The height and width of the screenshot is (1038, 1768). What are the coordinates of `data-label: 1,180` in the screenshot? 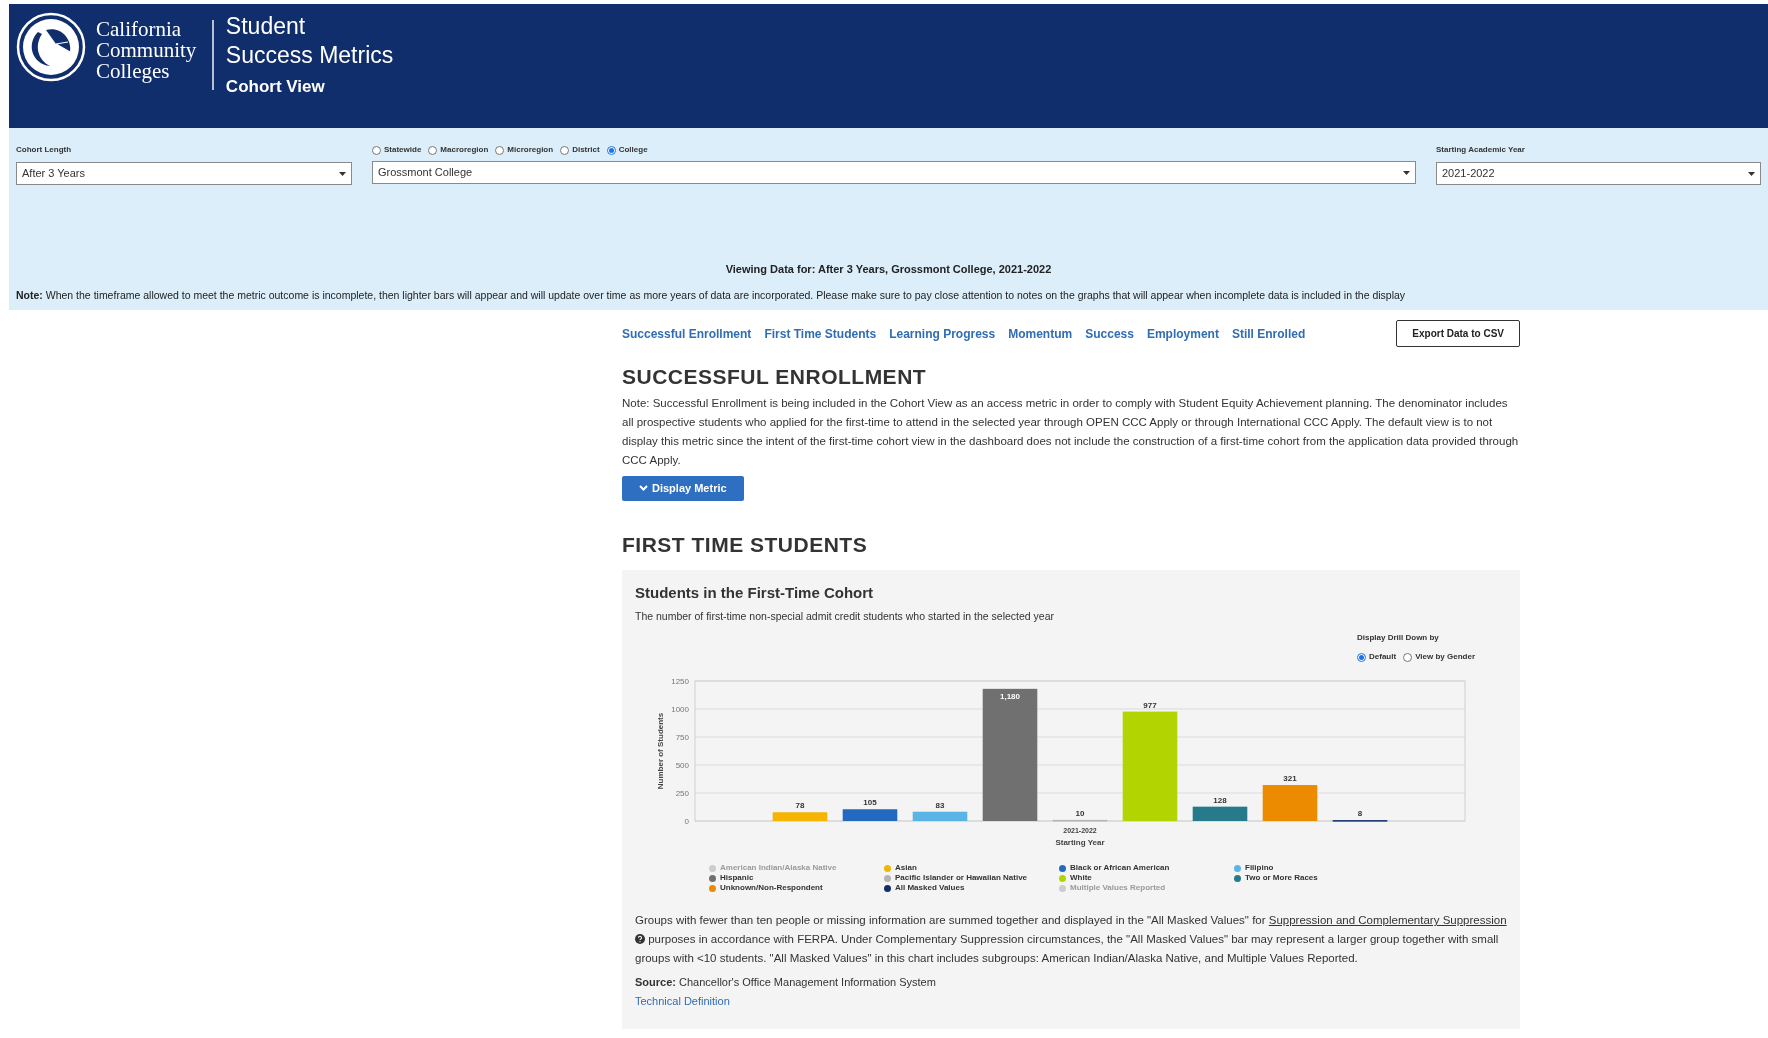 It's located at (1010, 697).